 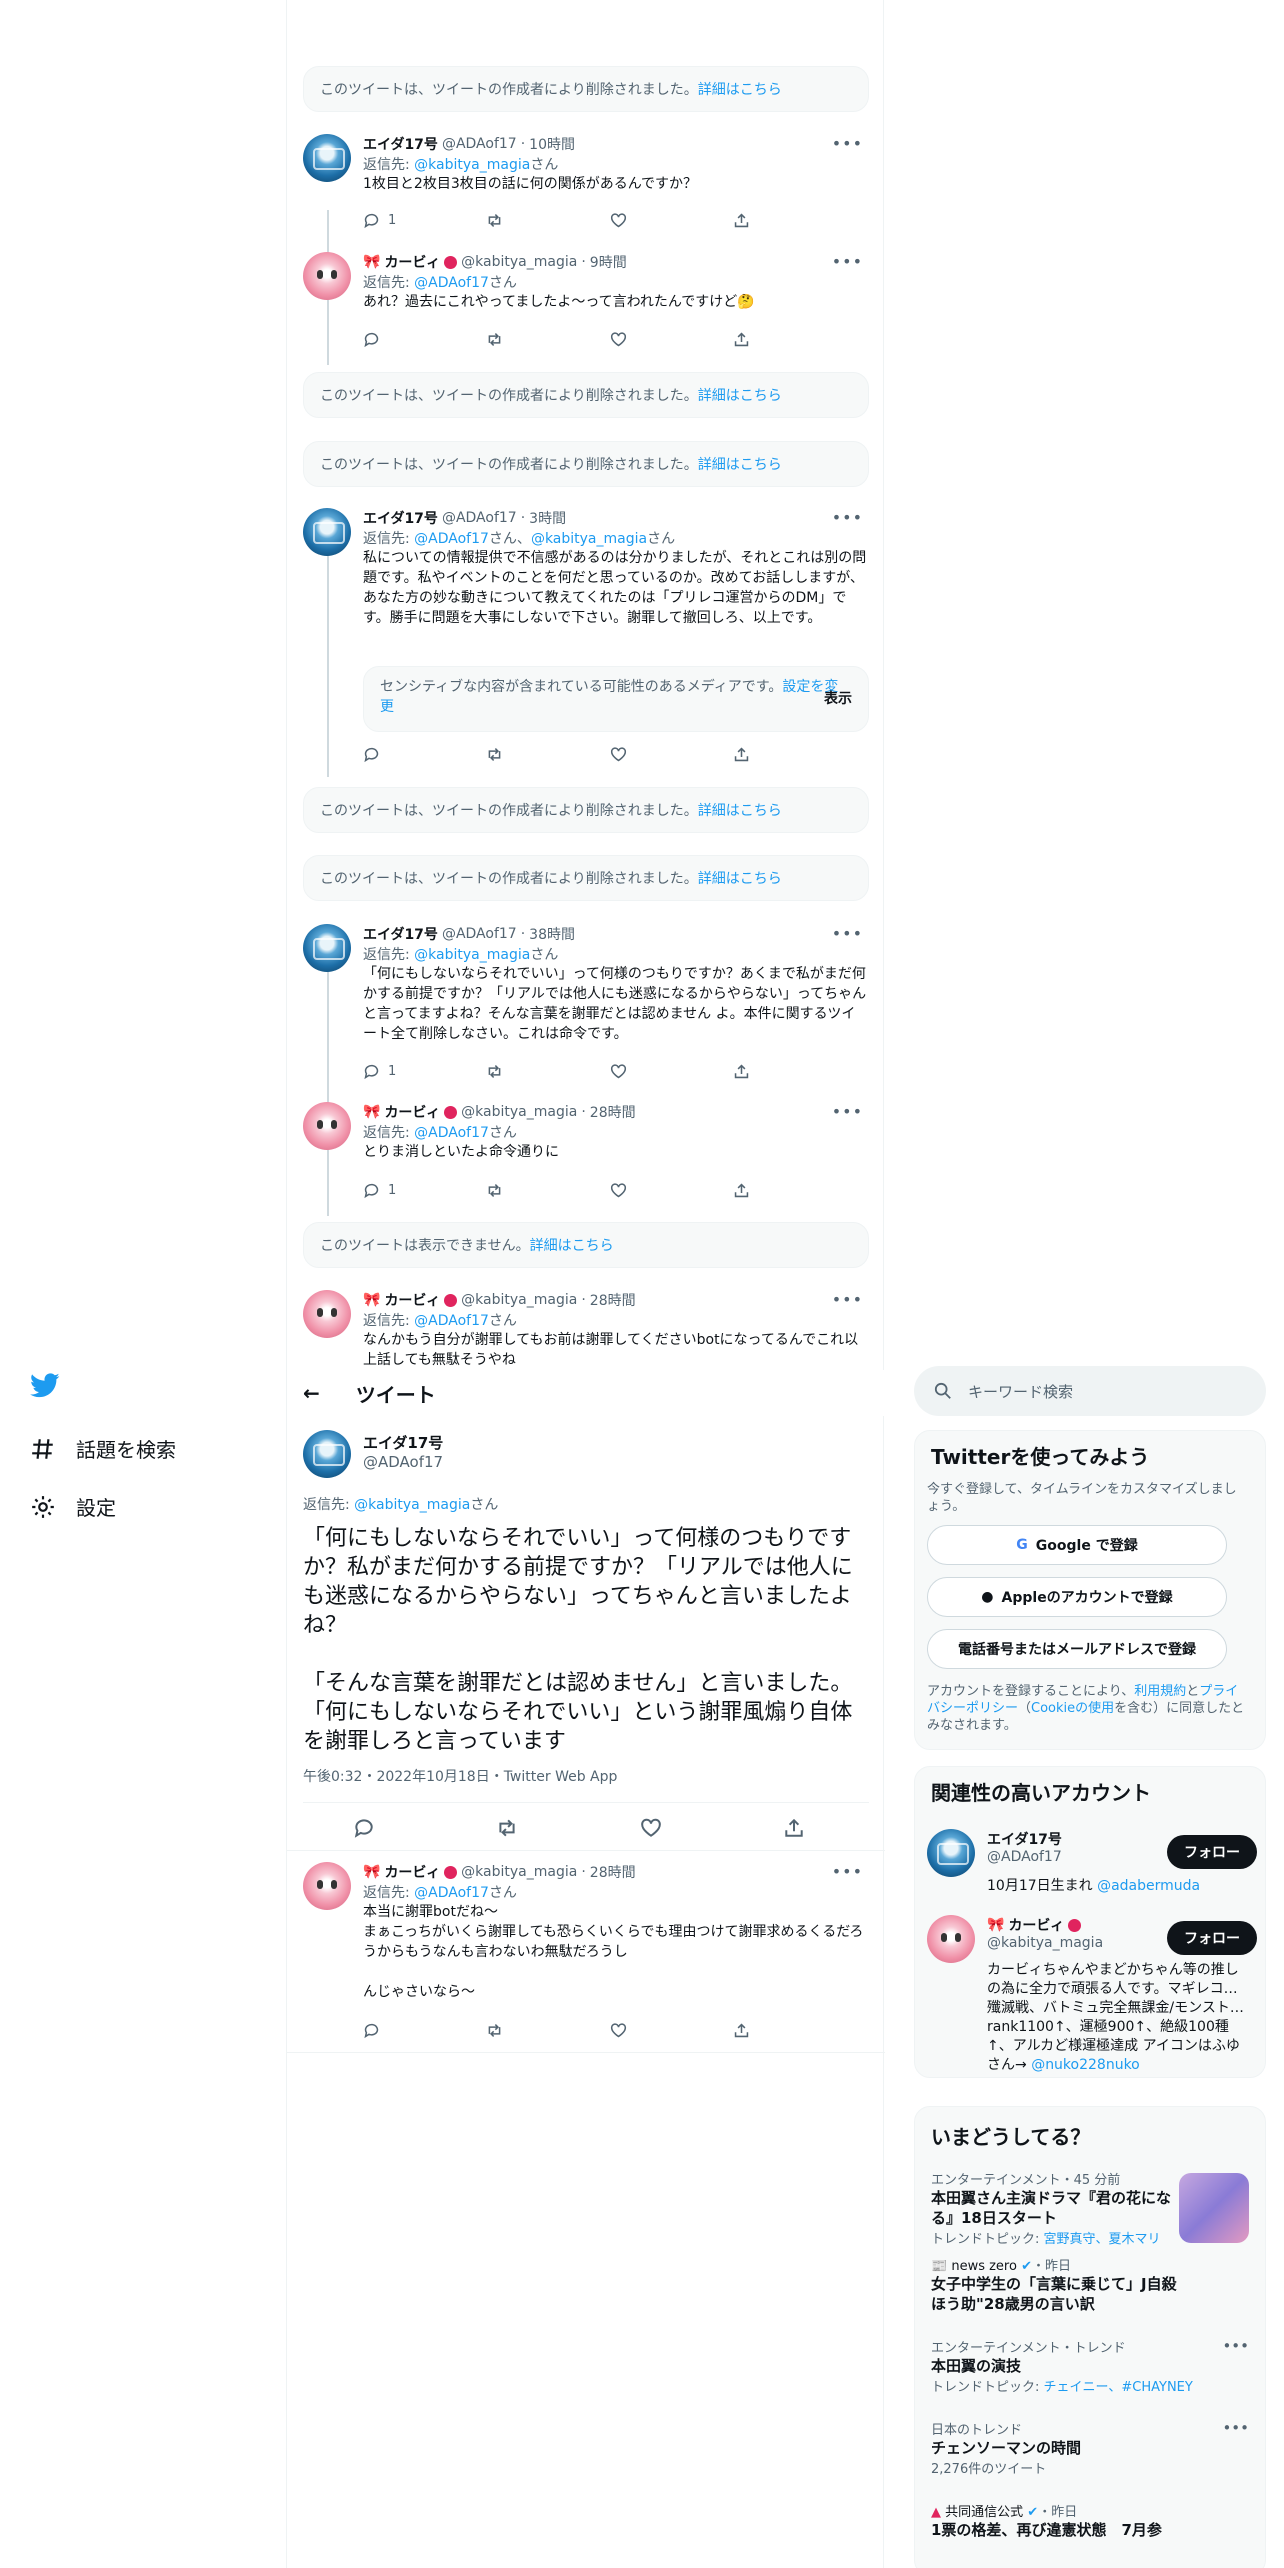 What do you see at coordinates (552, 144) in the screenshot?
I see `tweet-time: 10時間` at bounding box center [552, 144].